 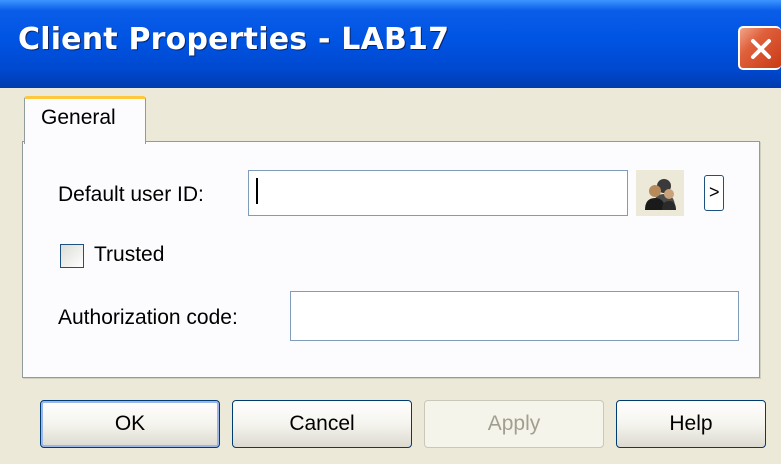 I want to click on help-button-label: Help, so click(x=691, y=423).